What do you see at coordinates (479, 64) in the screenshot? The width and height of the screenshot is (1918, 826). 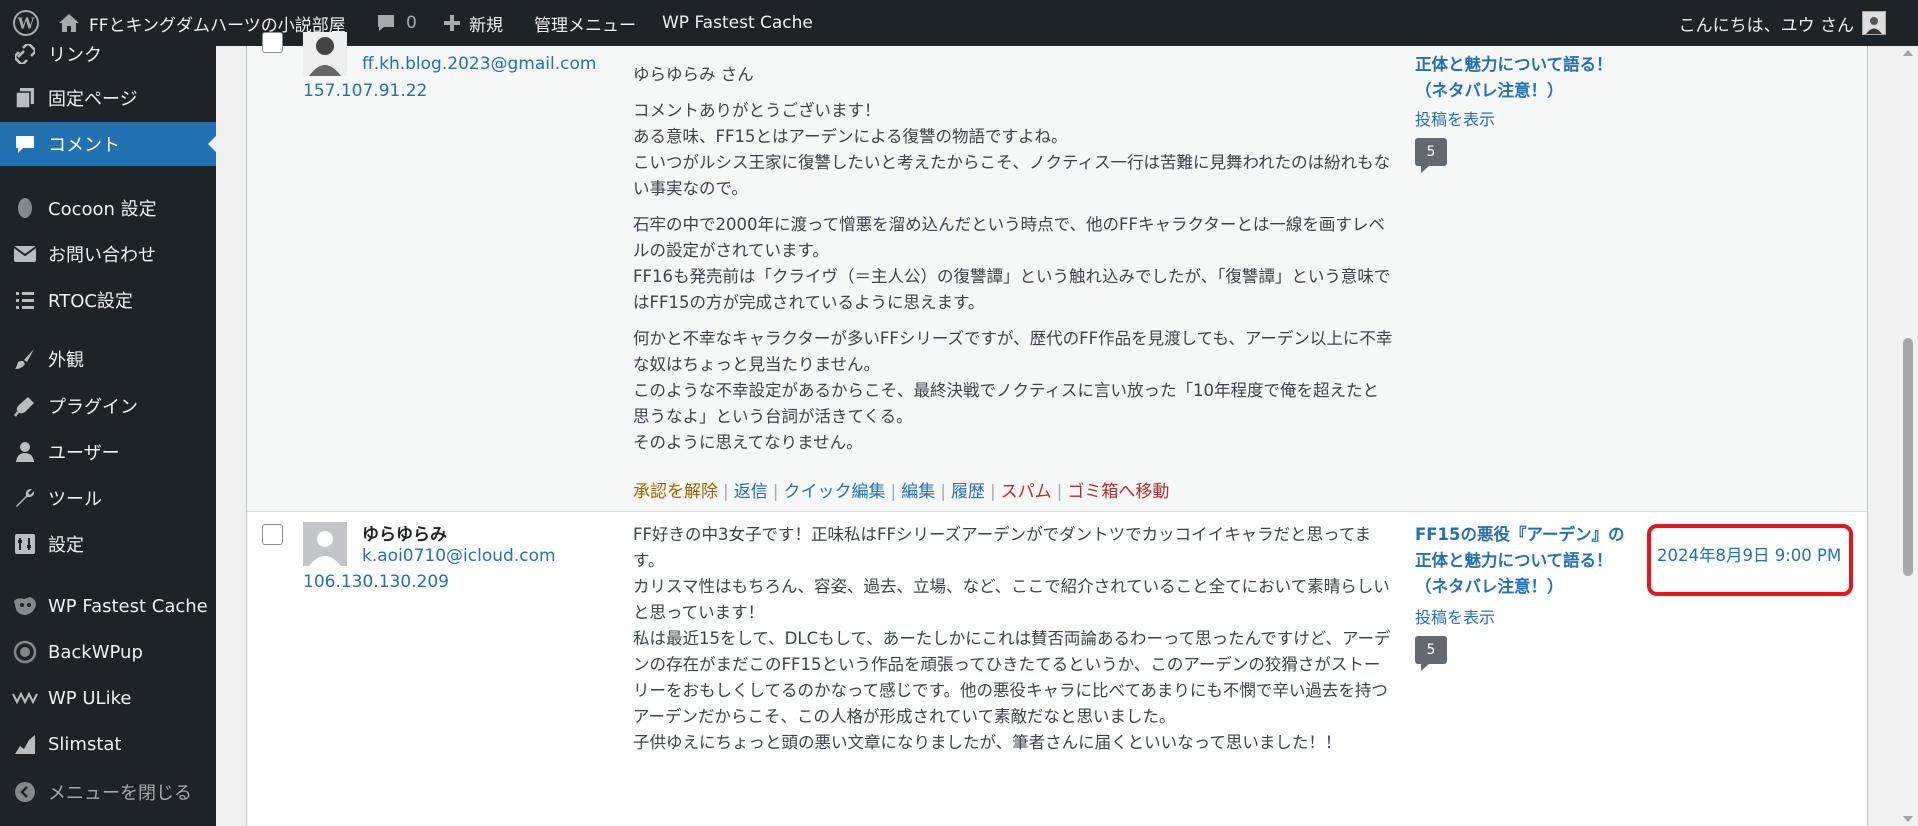 I see `author-email-link: ff.kh.blog.2023@gmail.com` at bounding box center [479, 64].